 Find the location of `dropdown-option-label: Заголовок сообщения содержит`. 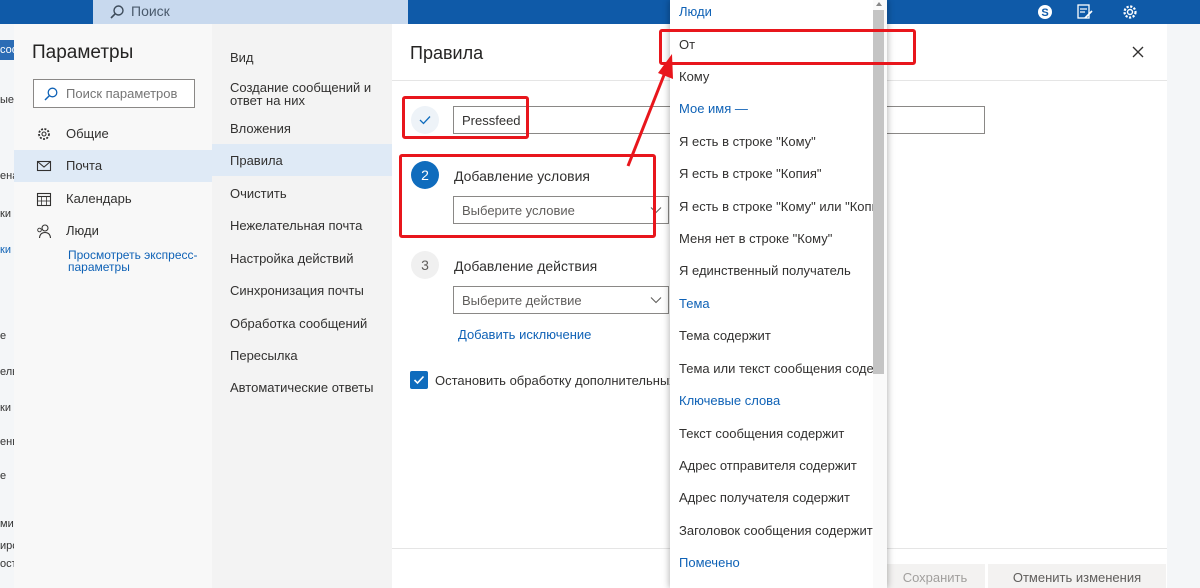

dropdown-option-label: Заголовок сообщения содержит is located at coordinates (776, 530).